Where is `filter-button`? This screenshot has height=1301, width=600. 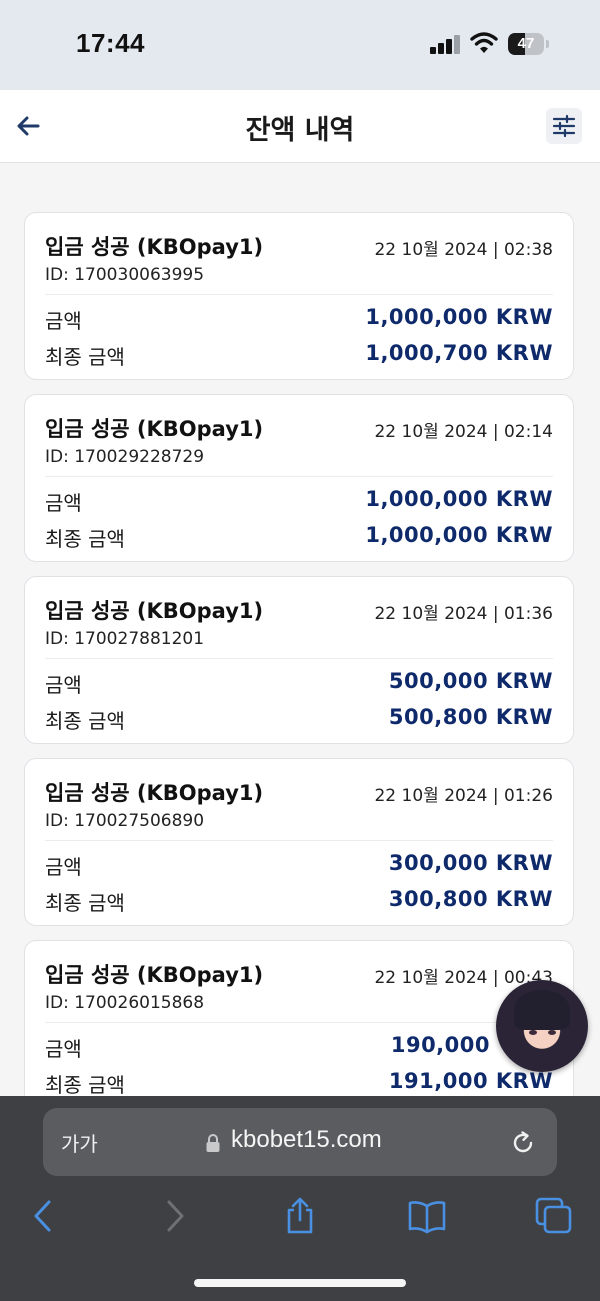
filter-button is located at coordinates (564, 126).